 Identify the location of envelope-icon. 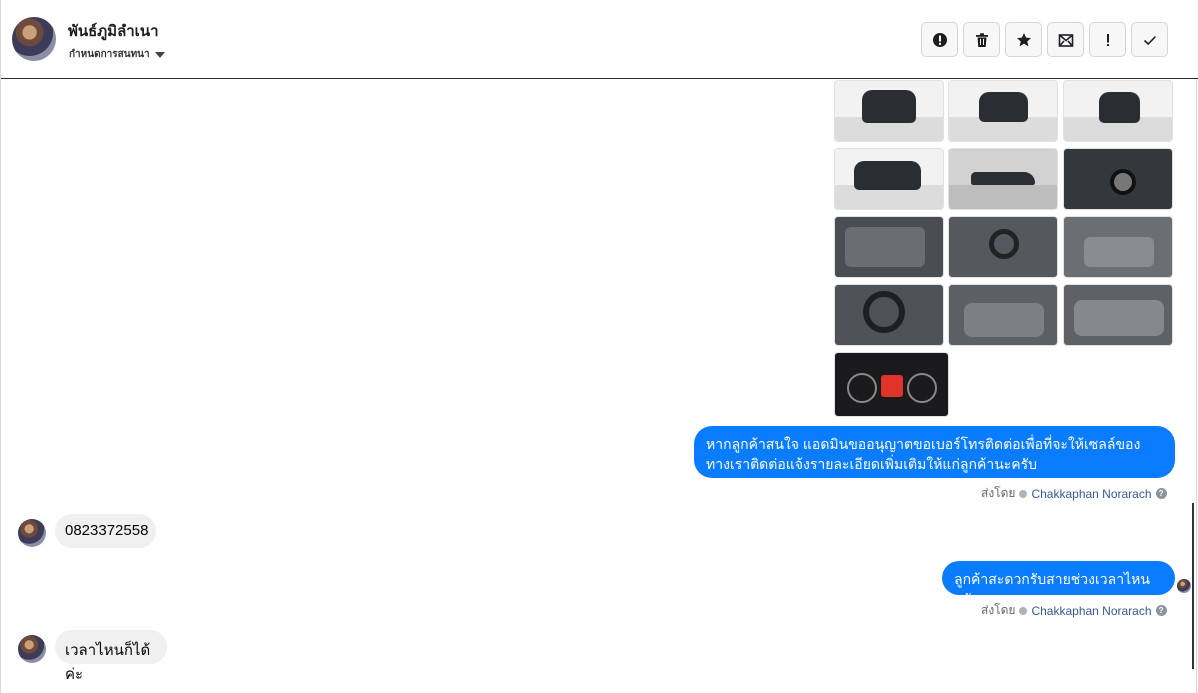
(1065, 40).